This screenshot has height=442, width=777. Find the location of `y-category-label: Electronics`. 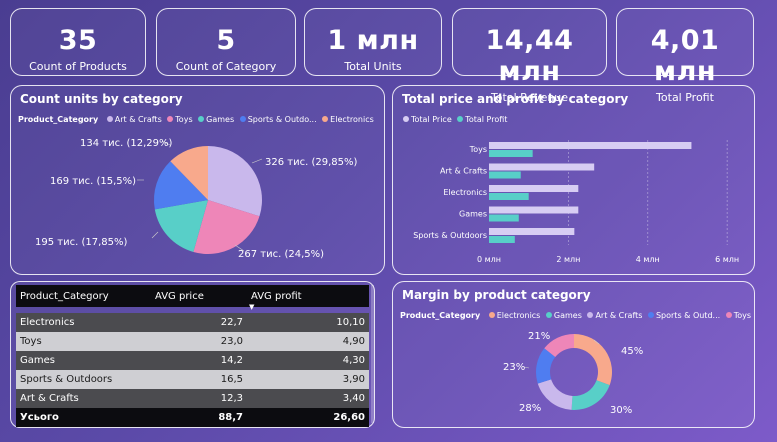

y-category-label: Electronics is located at coordinates (465, 192).